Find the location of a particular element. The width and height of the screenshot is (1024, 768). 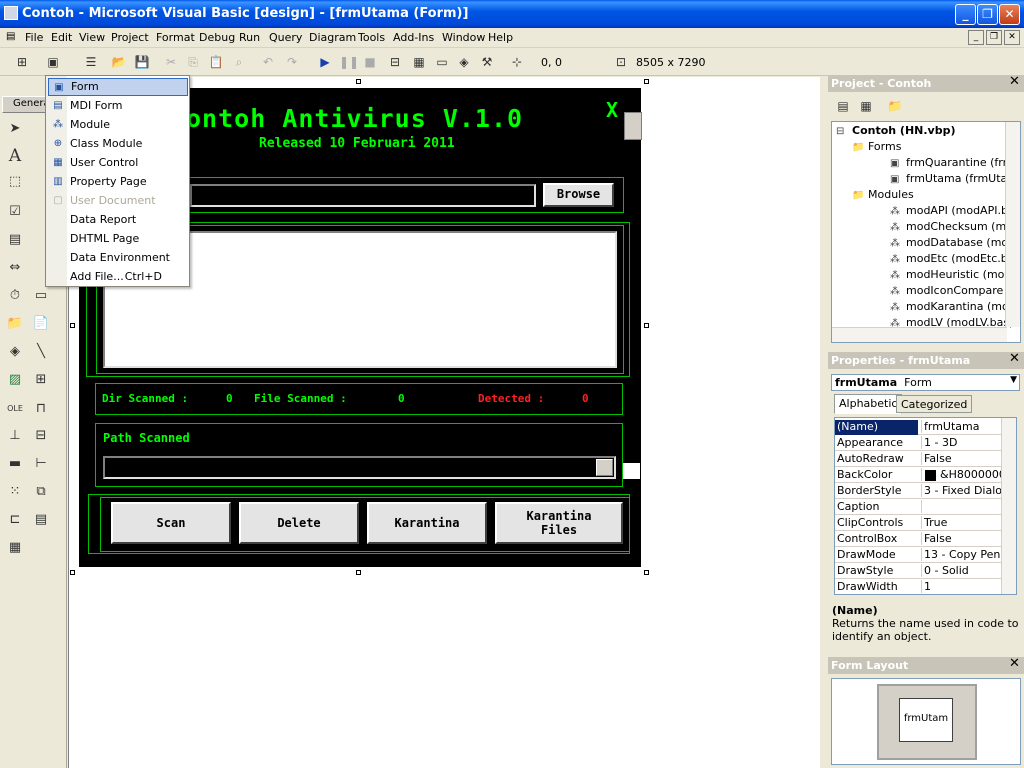

end-icon: ■ is located at coordinates (370, 62).